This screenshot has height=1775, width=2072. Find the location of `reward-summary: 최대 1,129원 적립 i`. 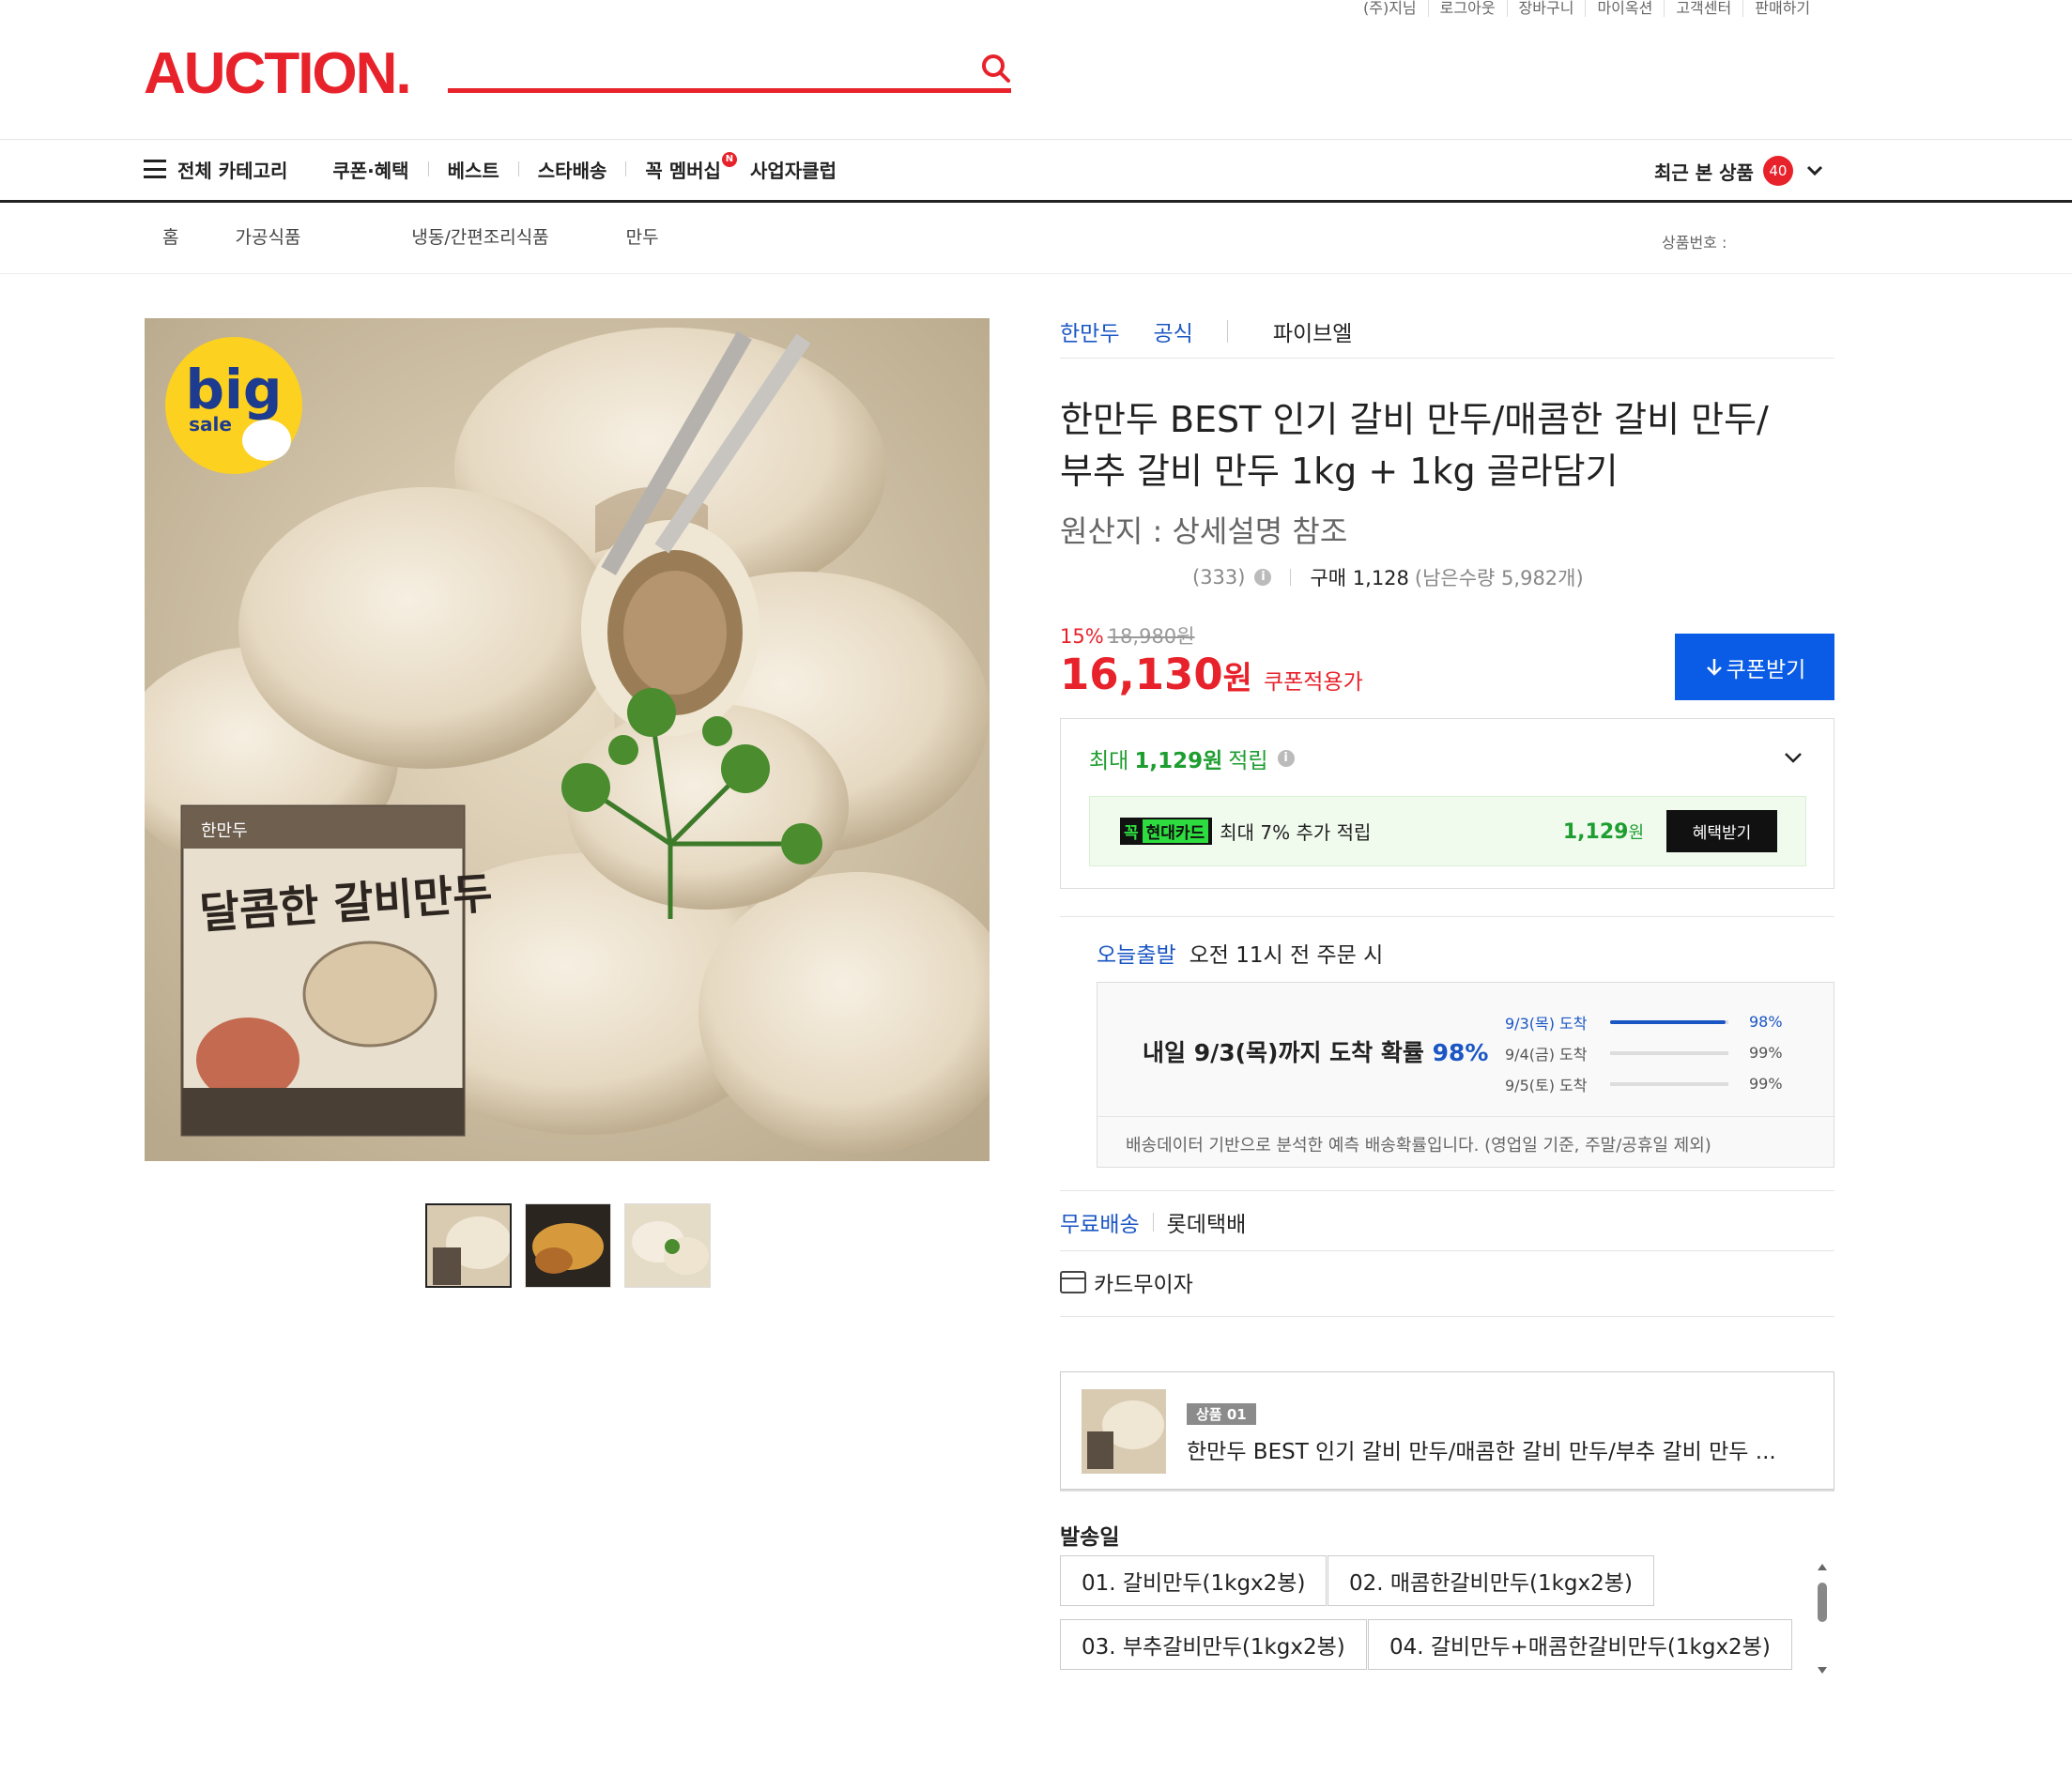

reward-summary: 최대 1,129원 적립 i is located at coordinates (1192, 758).